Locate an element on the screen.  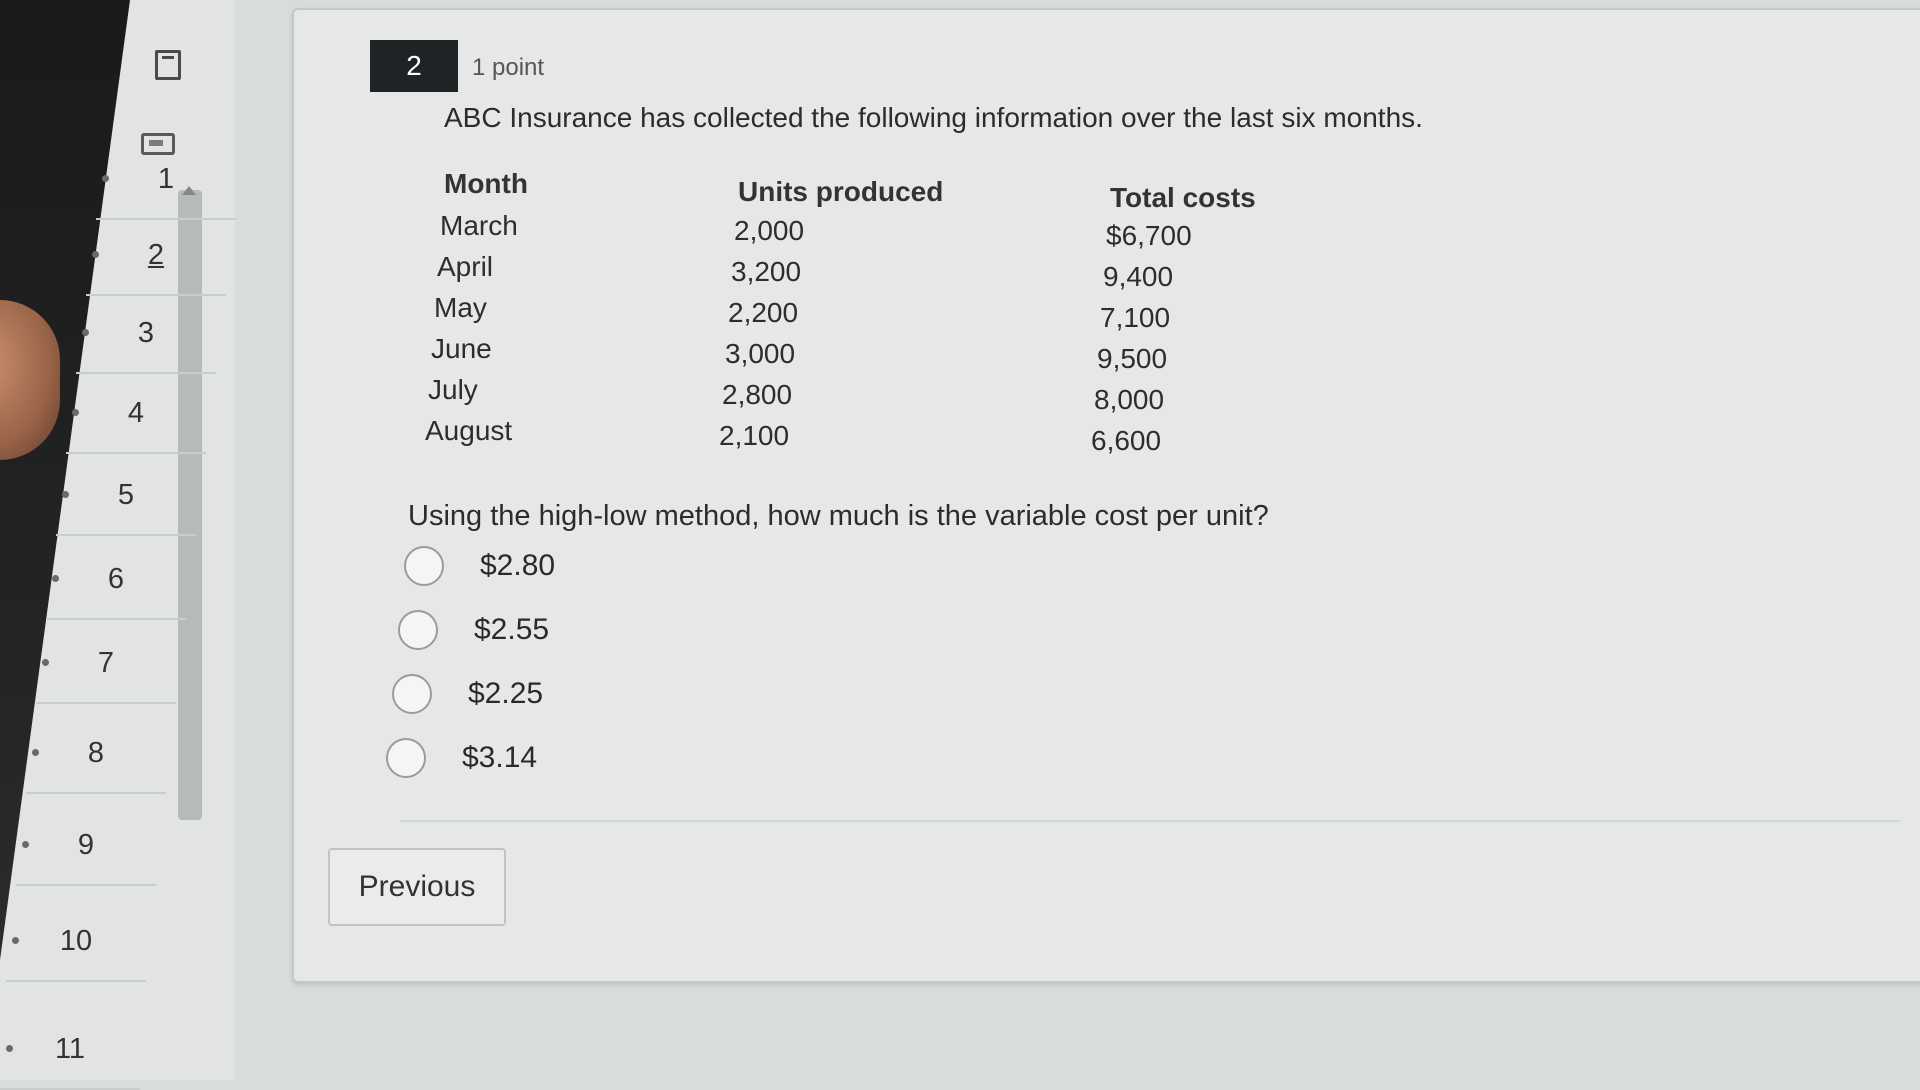
sidebar-question-3: 3 is located at coordinates (146, 334).